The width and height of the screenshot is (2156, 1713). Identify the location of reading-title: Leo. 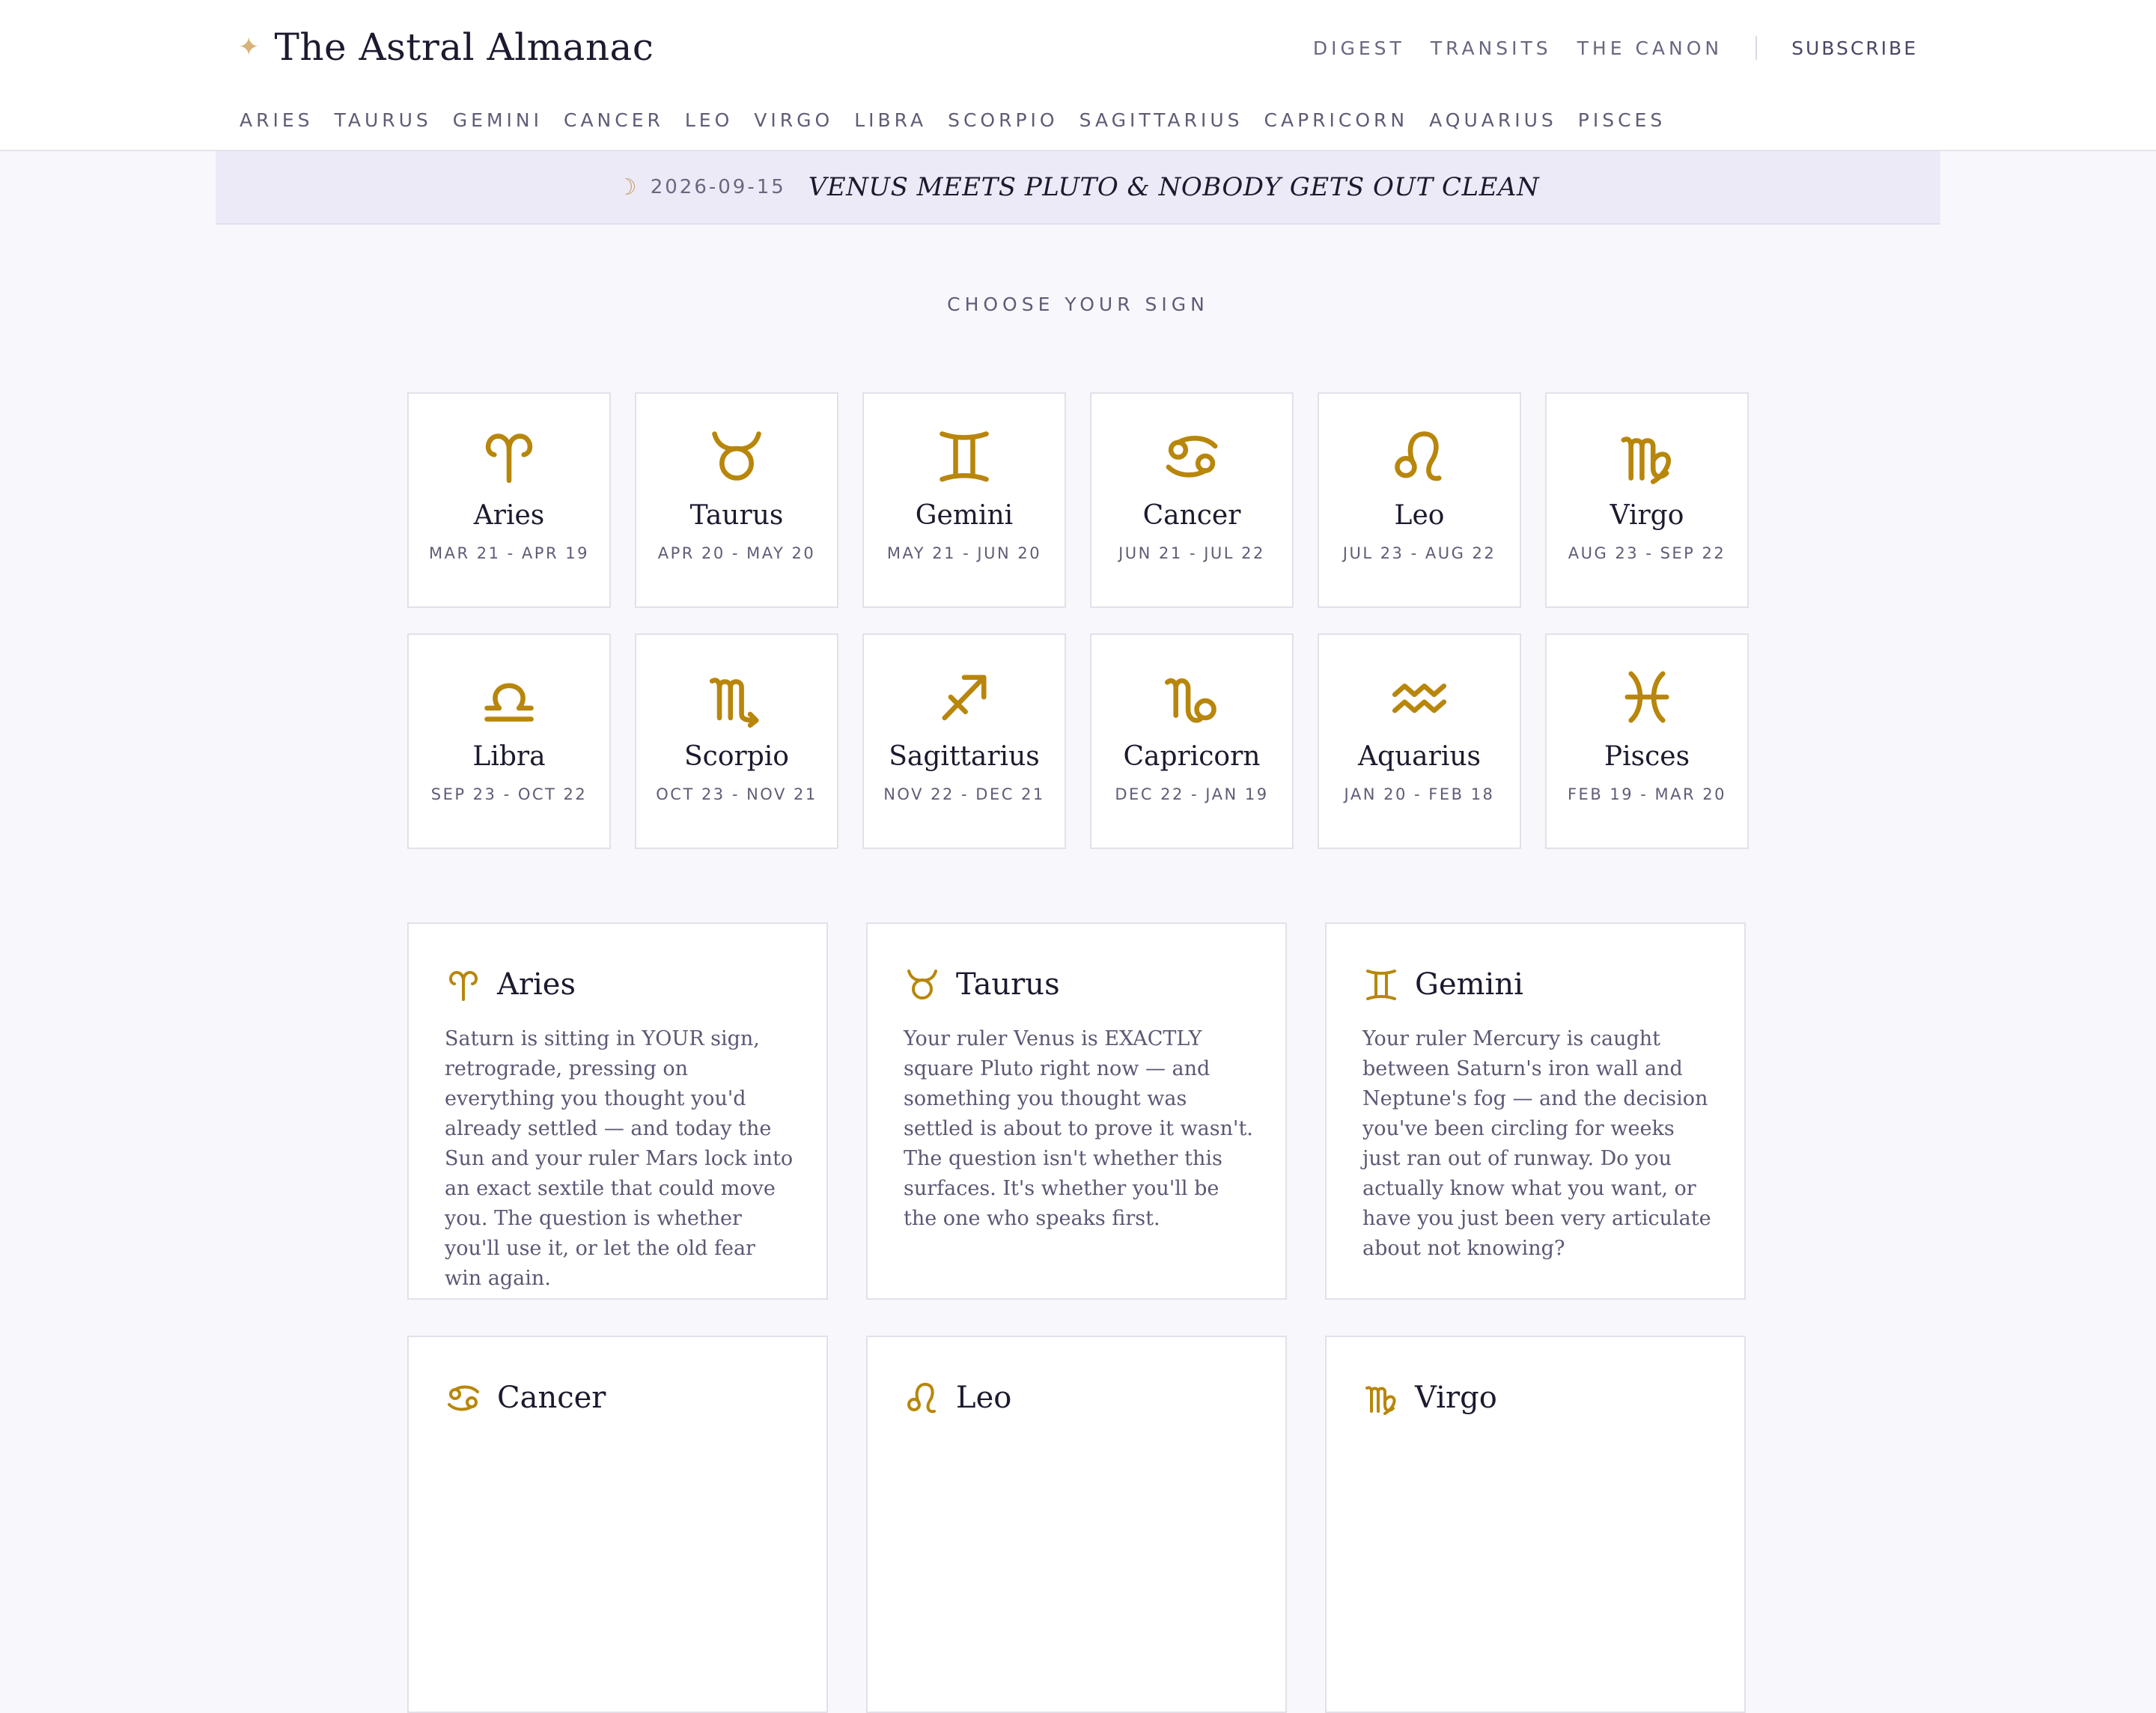
(983, 1398).